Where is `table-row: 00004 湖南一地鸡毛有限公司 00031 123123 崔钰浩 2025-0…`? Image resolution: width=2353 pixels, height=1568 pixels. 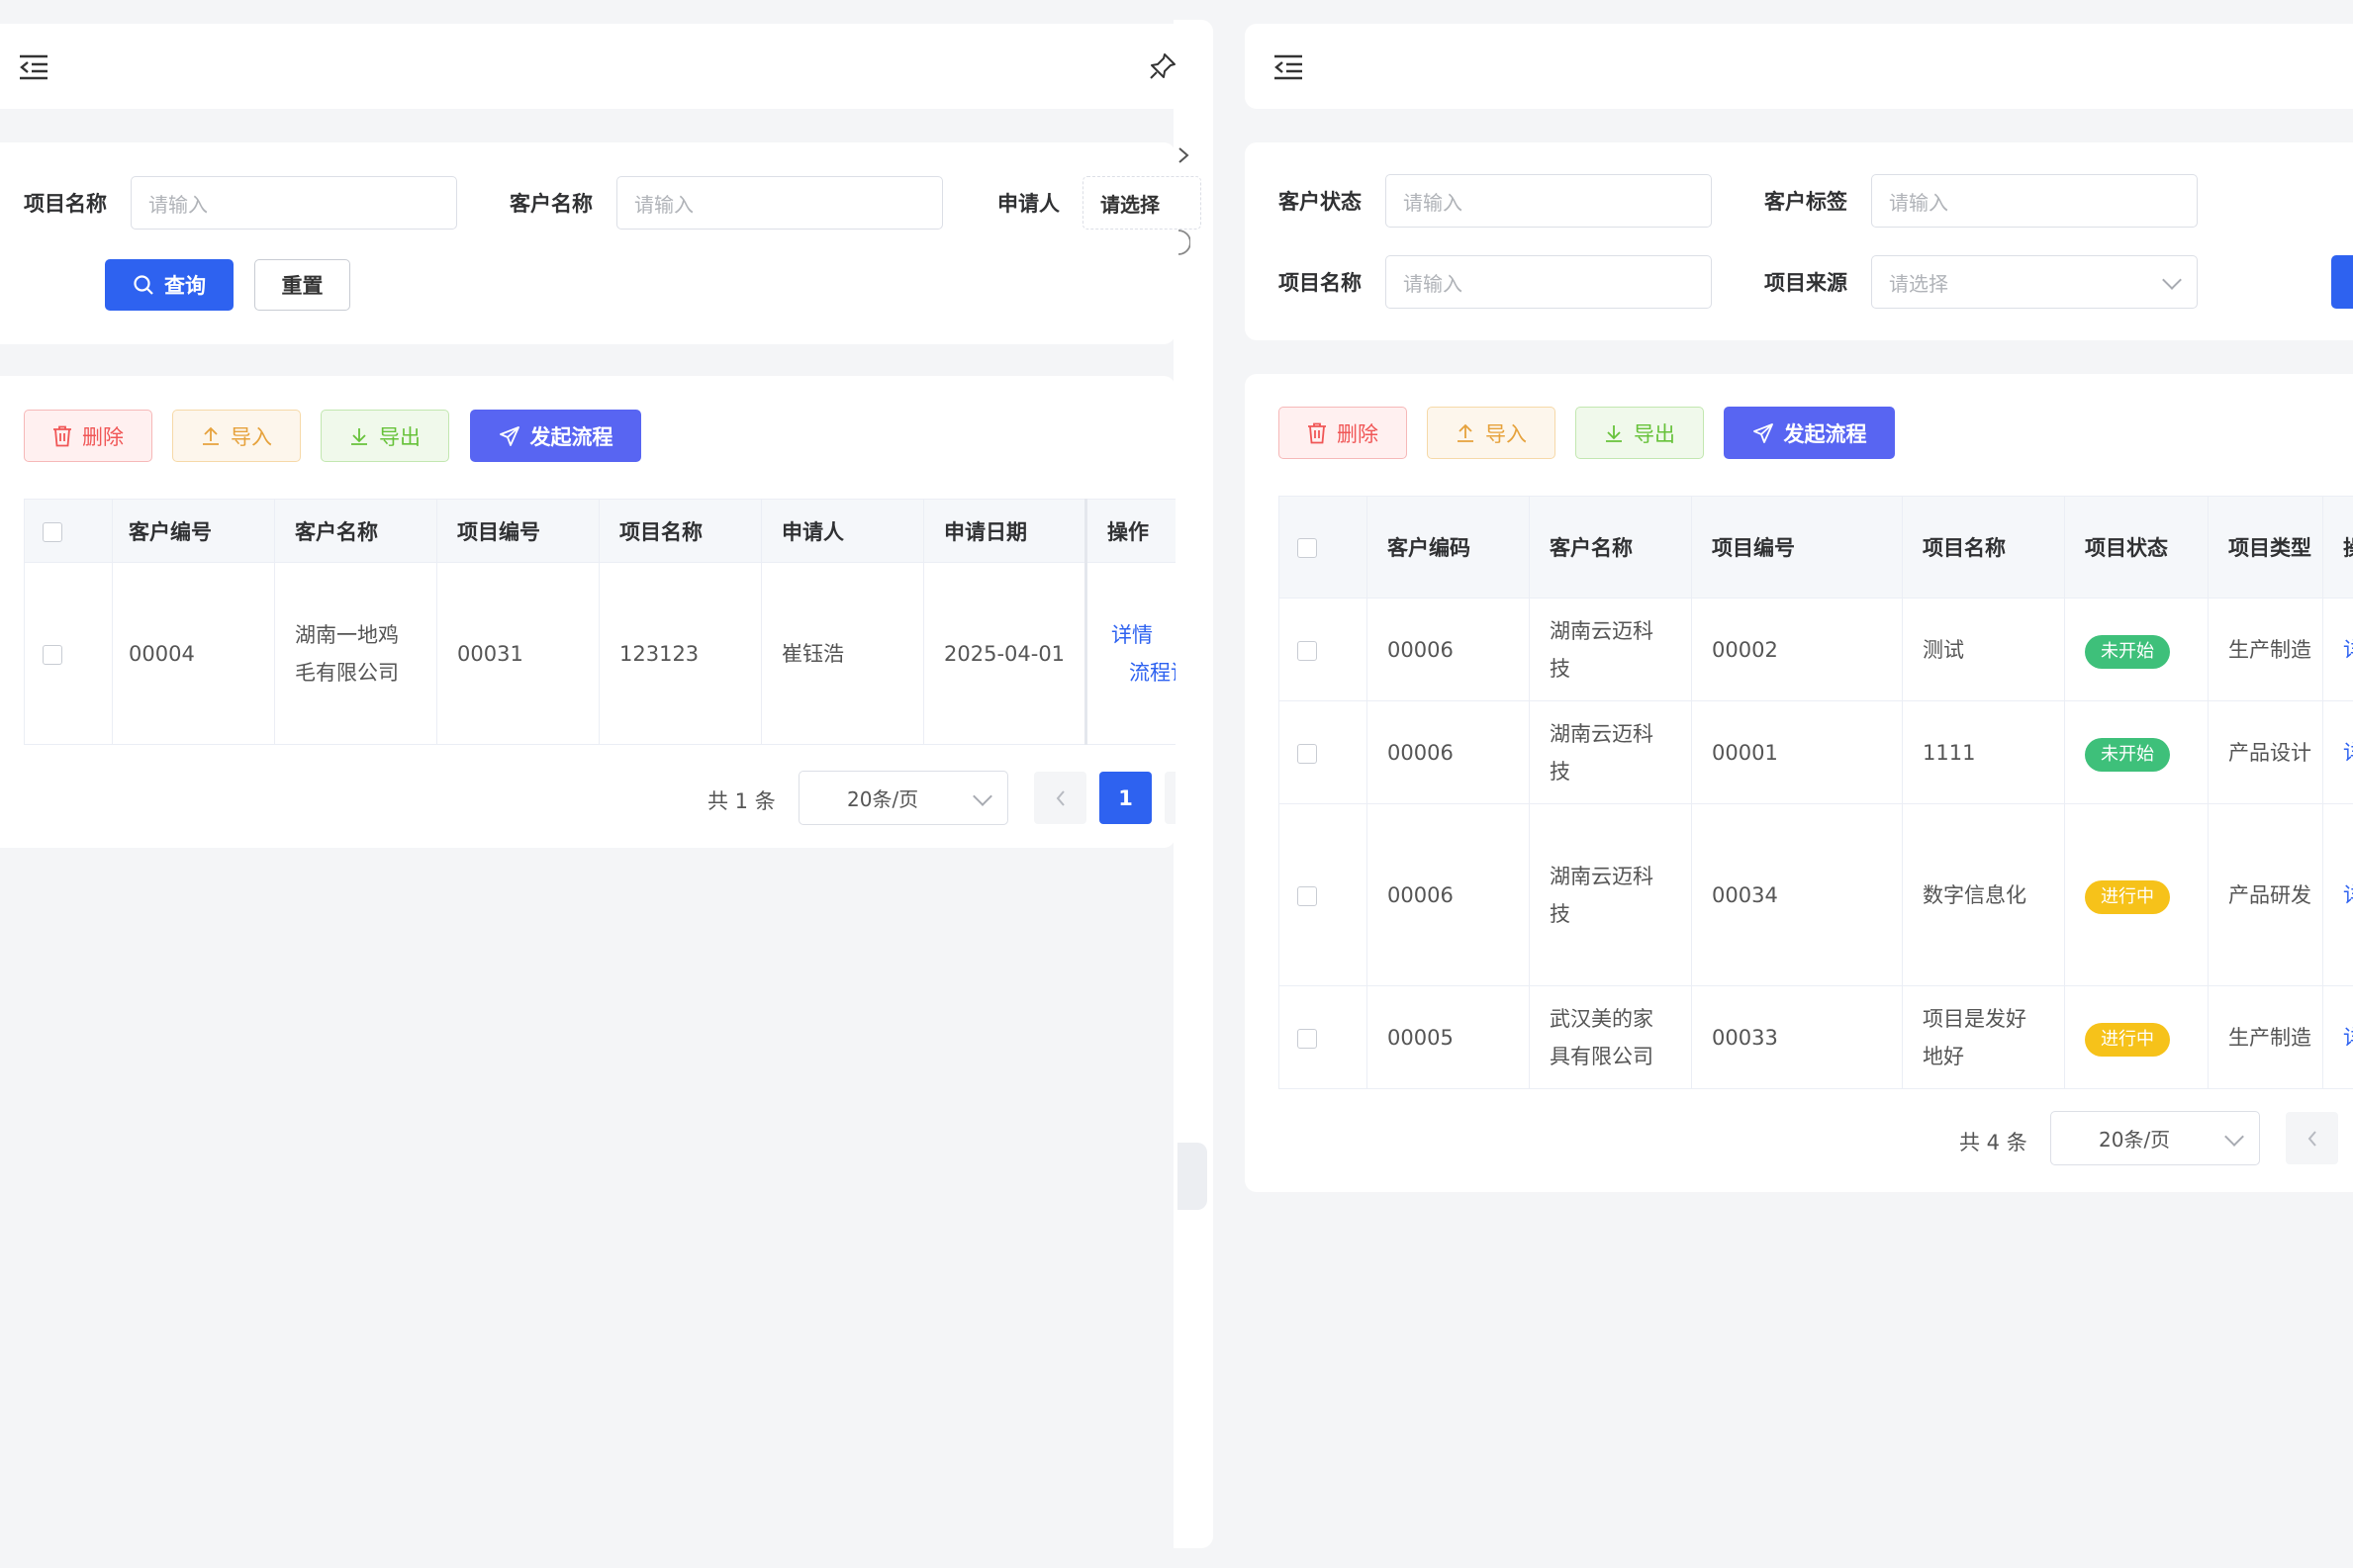
table-row: 00004 湖南一地鸡毛有限公司 00031 123123 崔钰浩 2025-0… is located at coordinates (600, 653).